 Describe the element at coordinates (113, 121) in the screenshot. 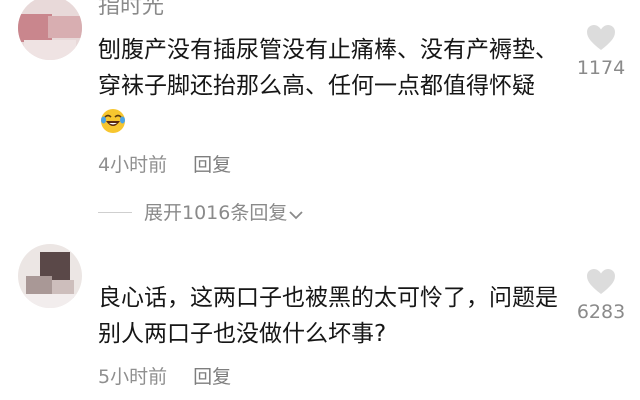

I see `laughing-crying-emoji-icon` at that location.